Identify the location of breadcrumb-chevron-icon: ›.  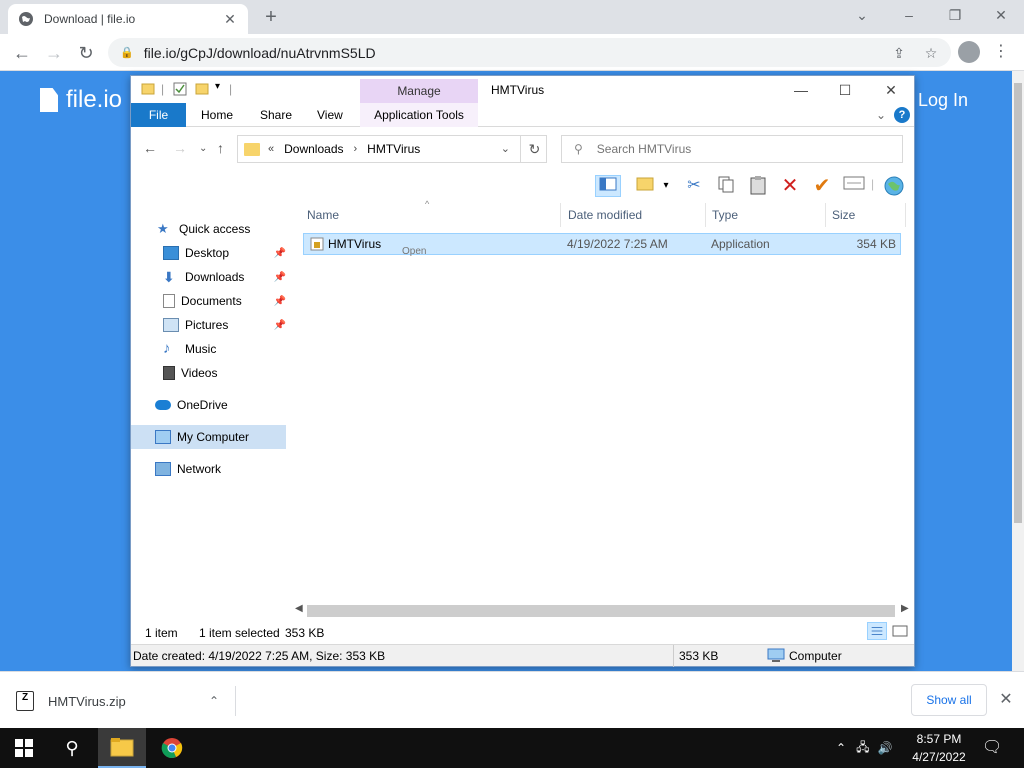
(356, 149).